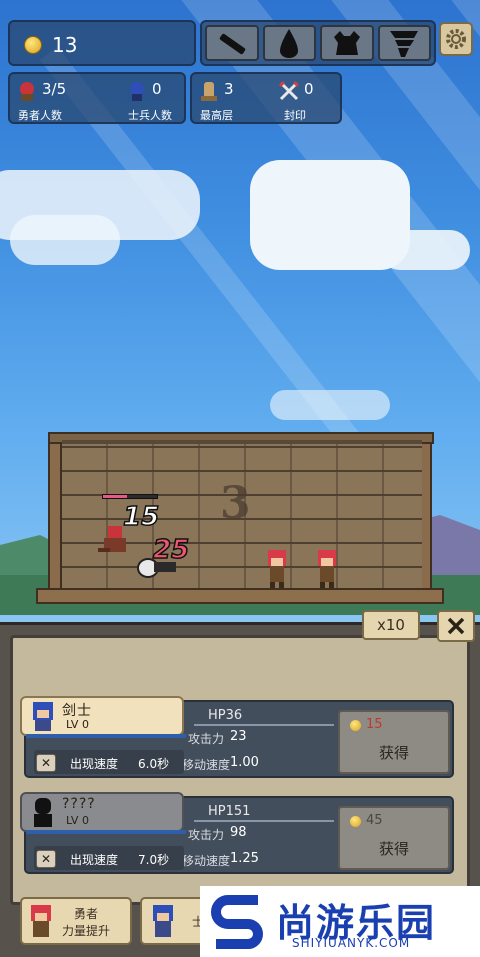  Describe the element at coordinates (103, 813) in the screenshot. I see `unit-header: ???? LV 0` at that location.